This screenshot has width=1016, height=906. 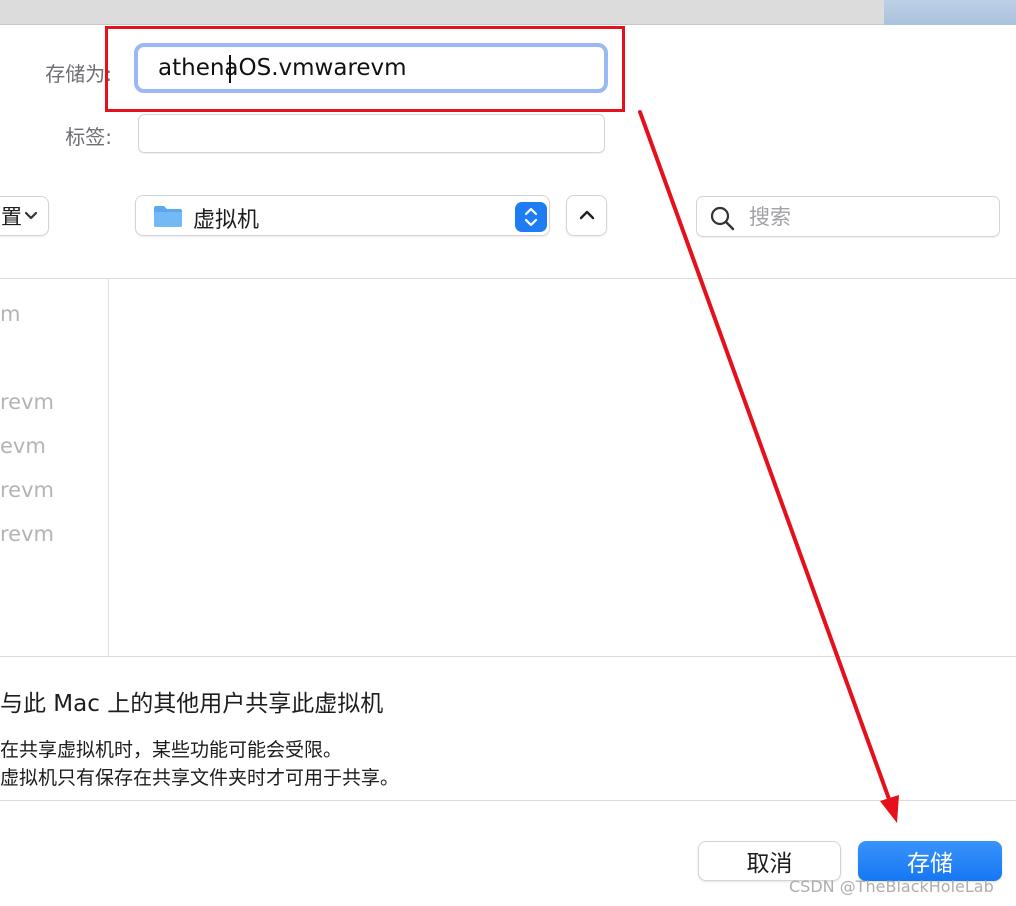 I want to click on cancel-button: 取消, so click(x=769, y=861).